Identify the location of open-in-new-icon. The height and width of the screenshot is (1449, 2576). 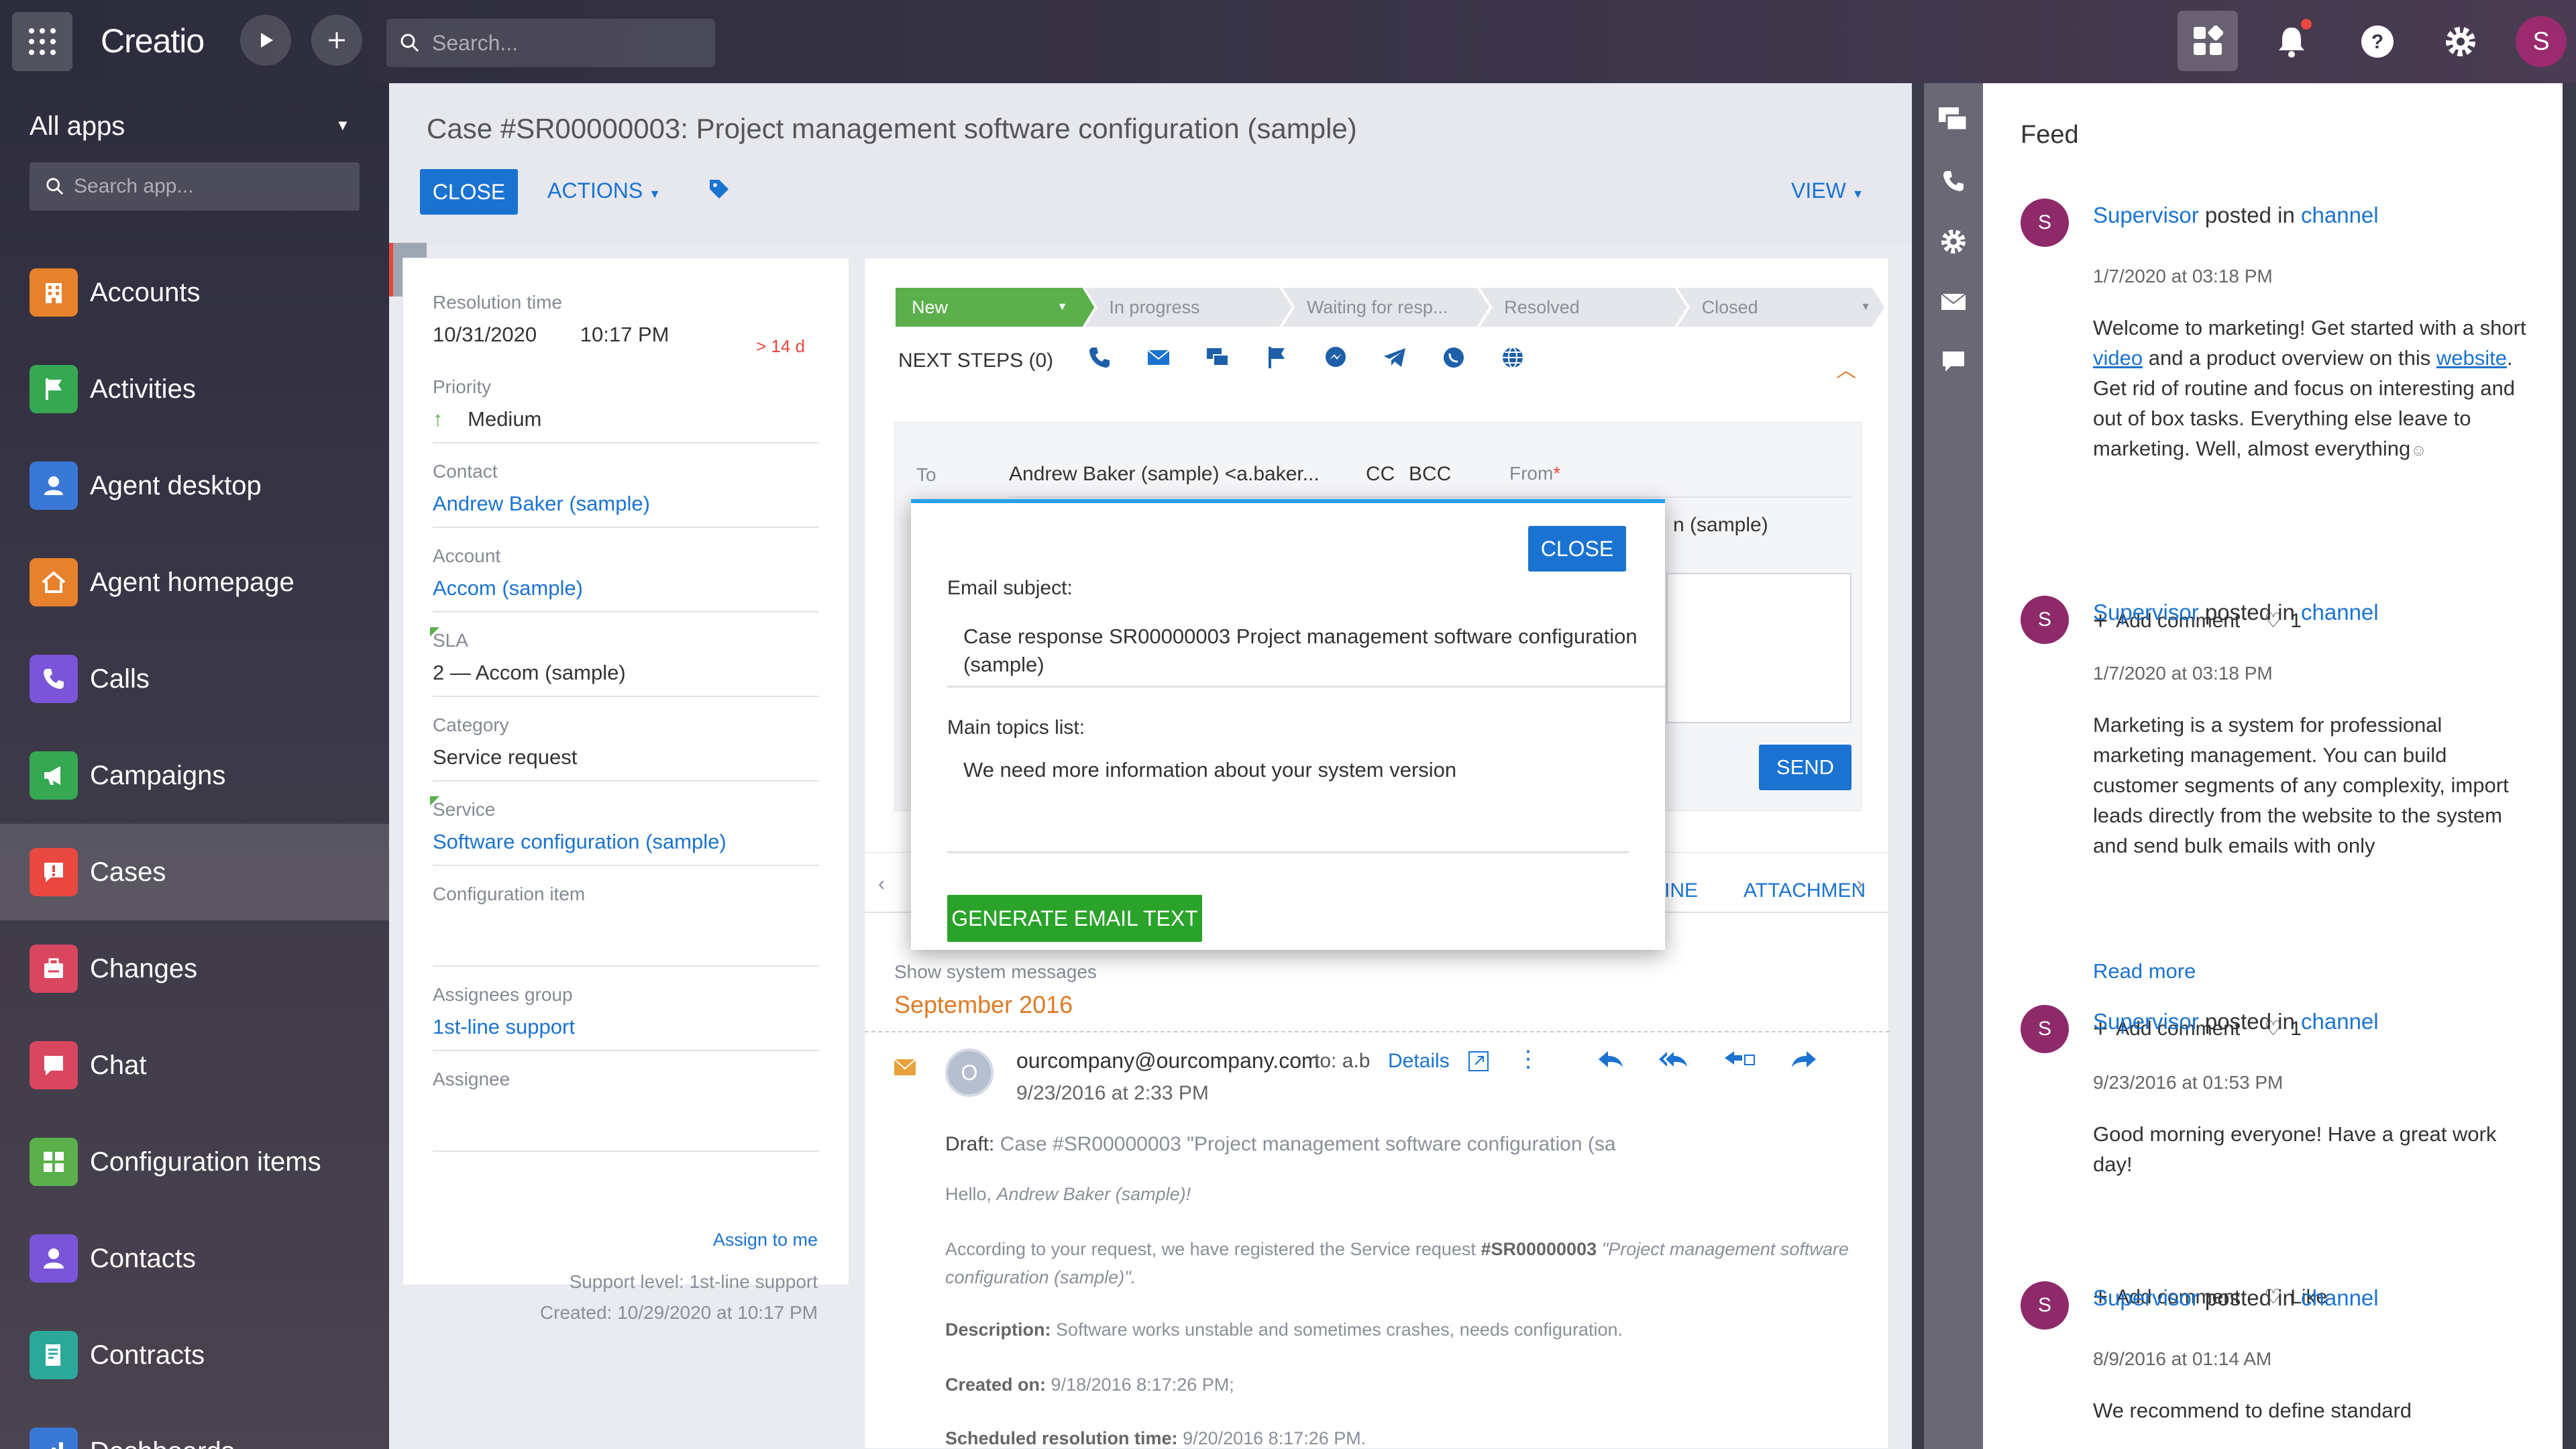
(1478, 1063).